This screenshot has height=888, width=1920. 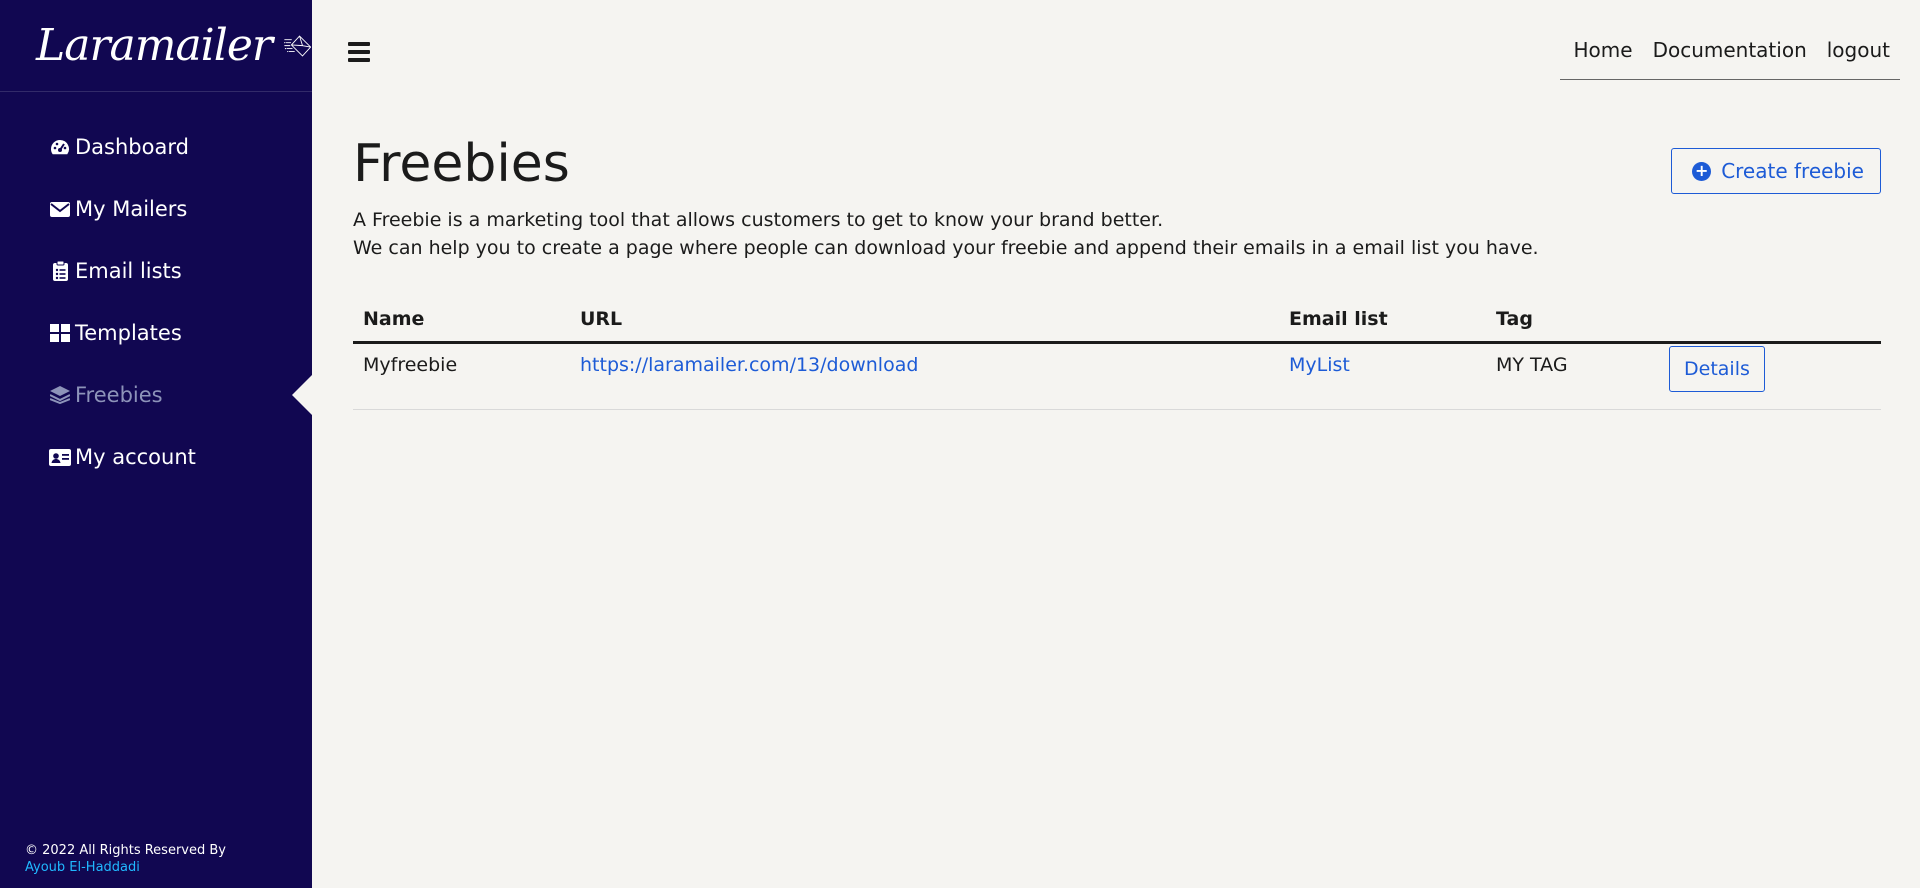 What do you see at coordinates (1717, 368) in the screenshot?
I see `details-button: Details` at bounding box center [1717, 368].